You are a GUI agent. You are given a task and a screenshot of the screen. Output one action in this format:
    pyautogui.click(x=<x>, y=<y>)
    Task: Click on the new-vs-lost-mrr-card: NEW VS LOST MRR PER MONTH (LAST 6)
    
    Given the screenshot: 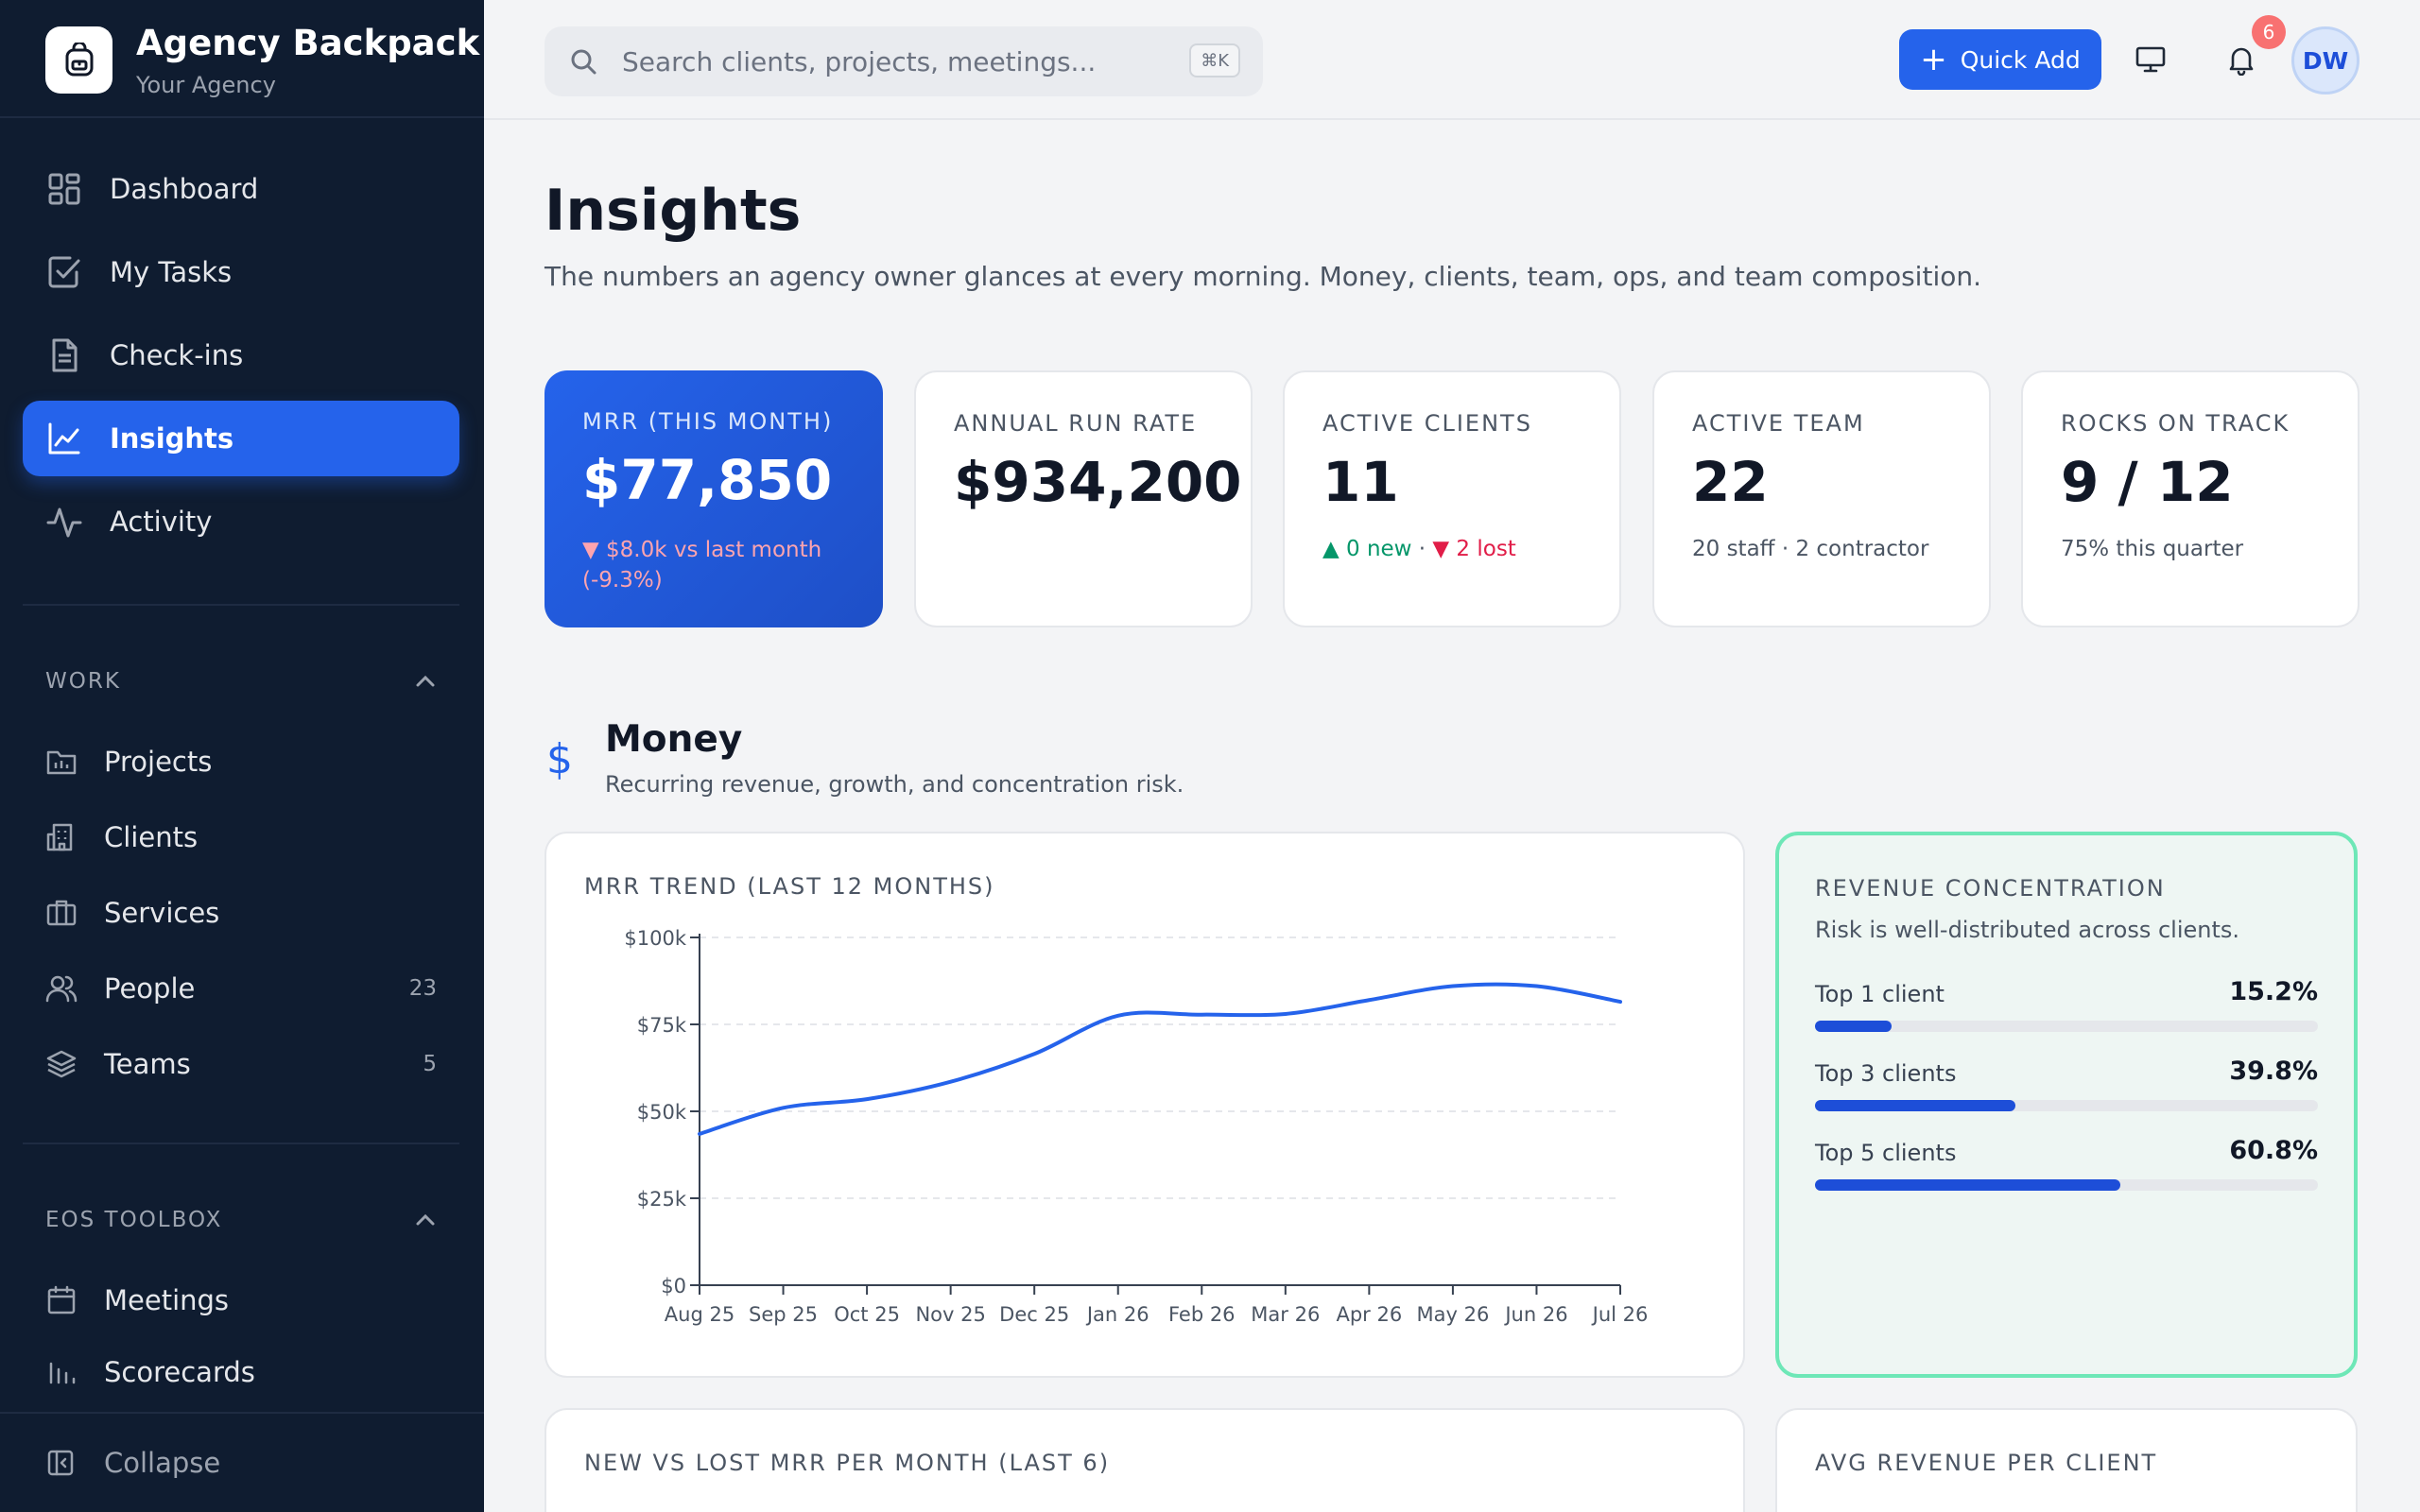 What is the action you would take?
    pyautogui.click(x=1144, y=1460)
    